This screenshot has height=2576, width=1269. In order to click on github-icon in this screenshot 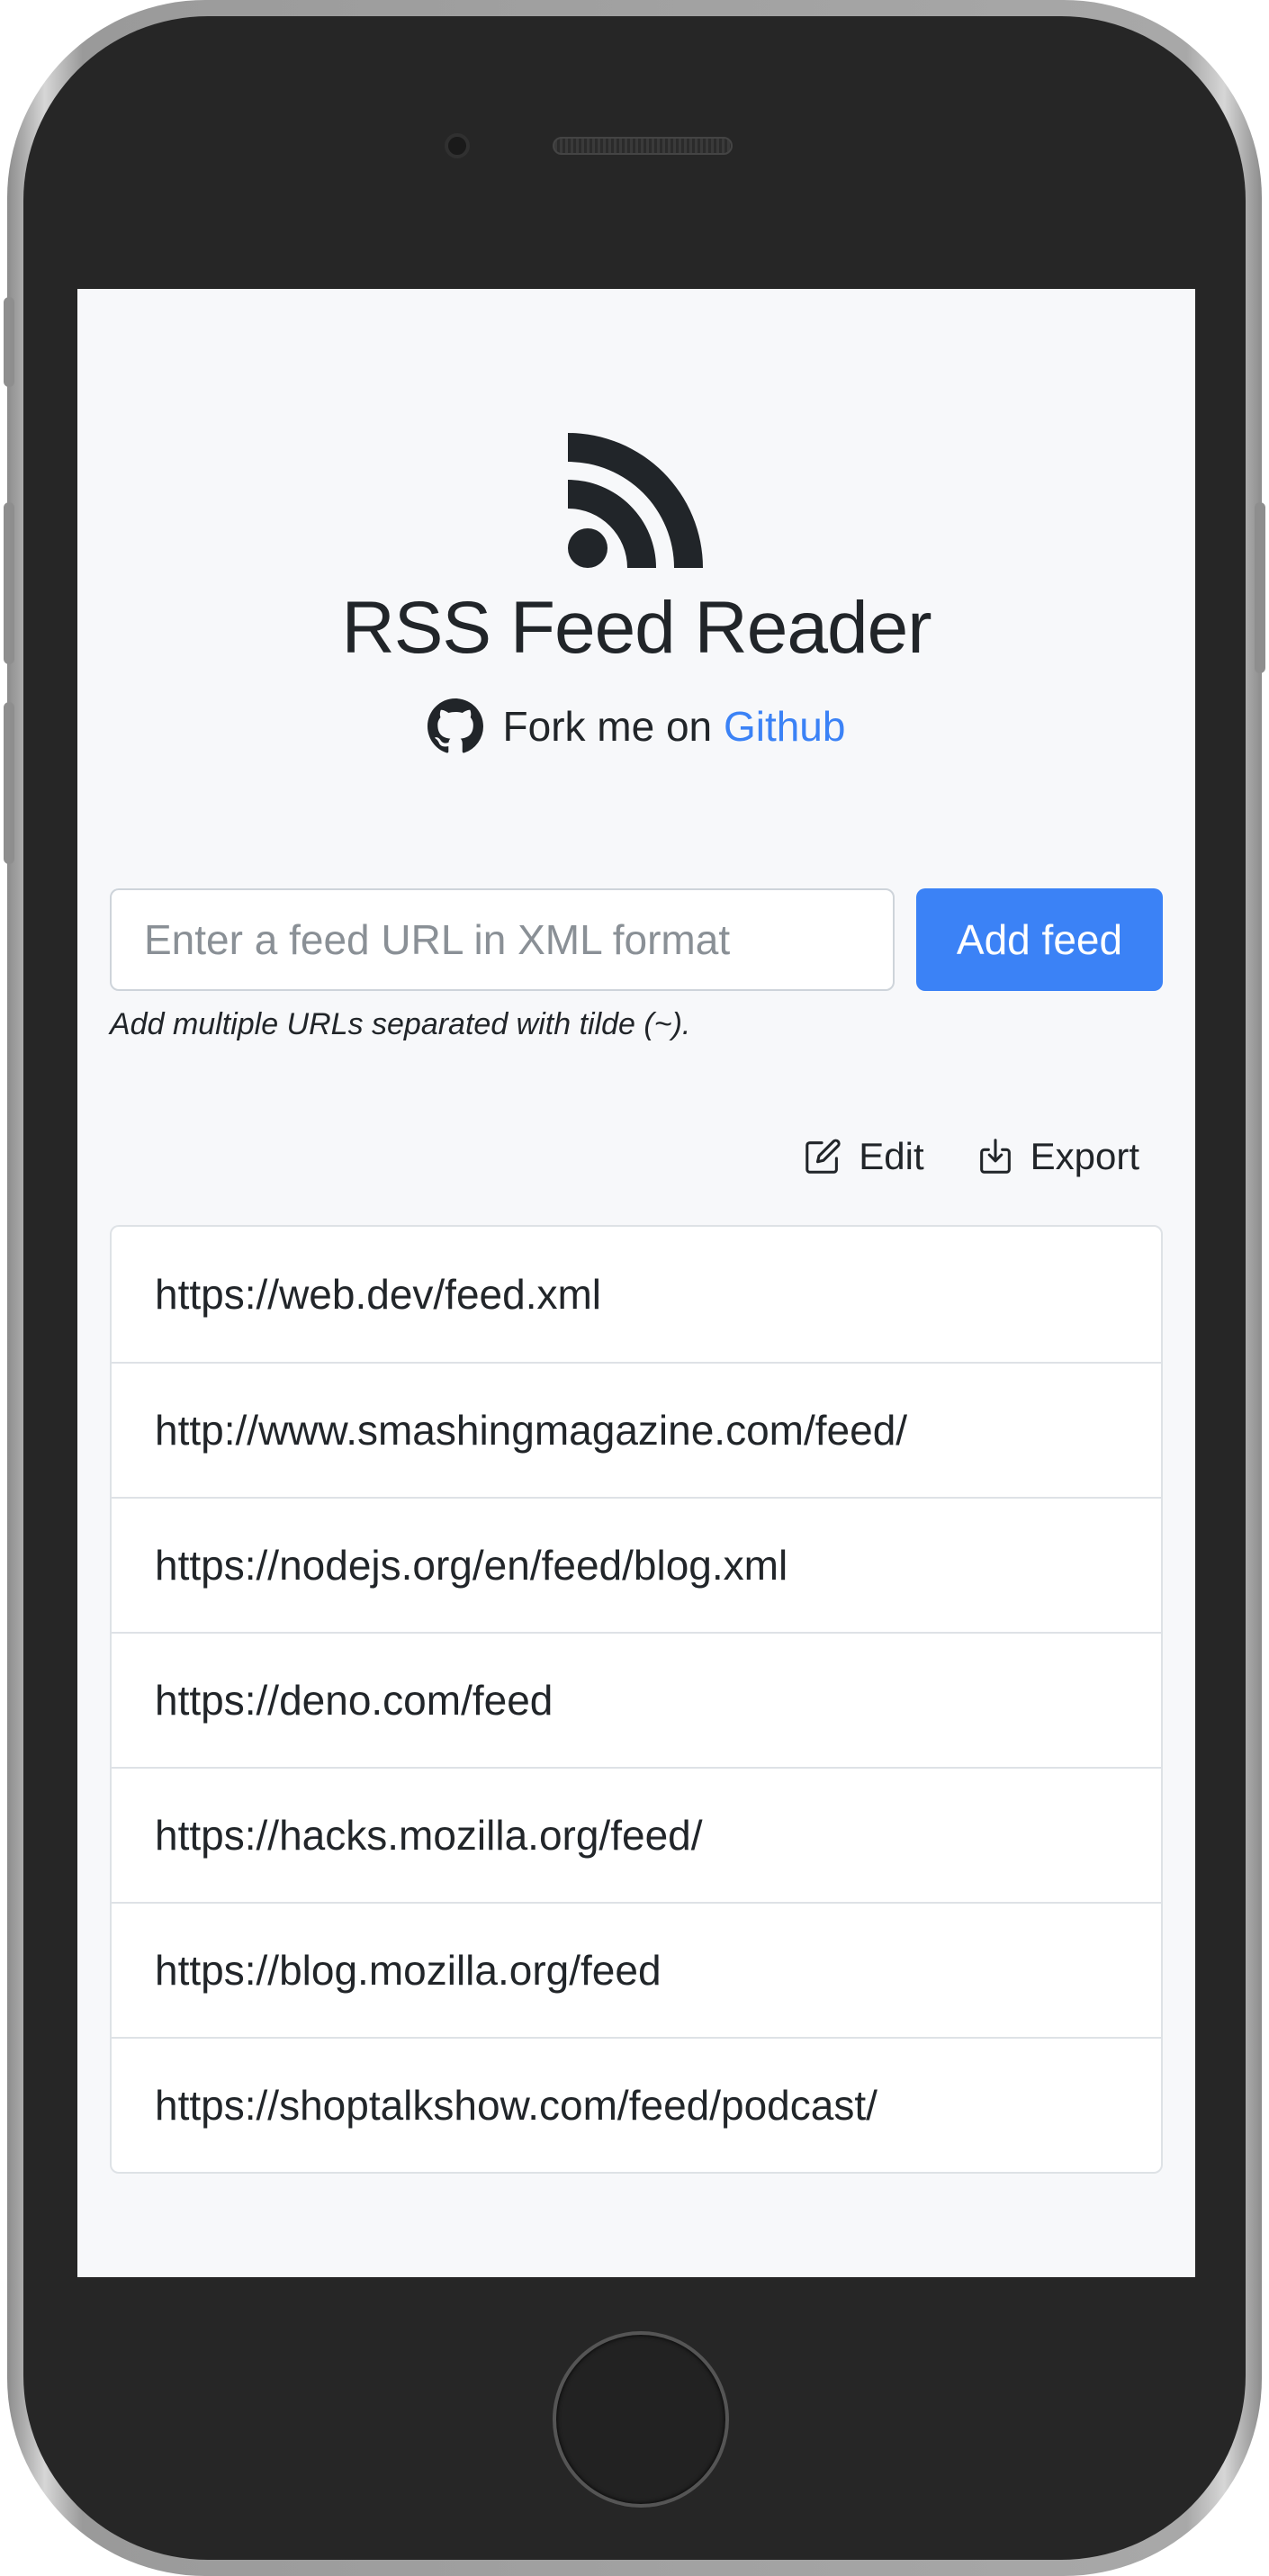, I will do `click(455, 725)`.